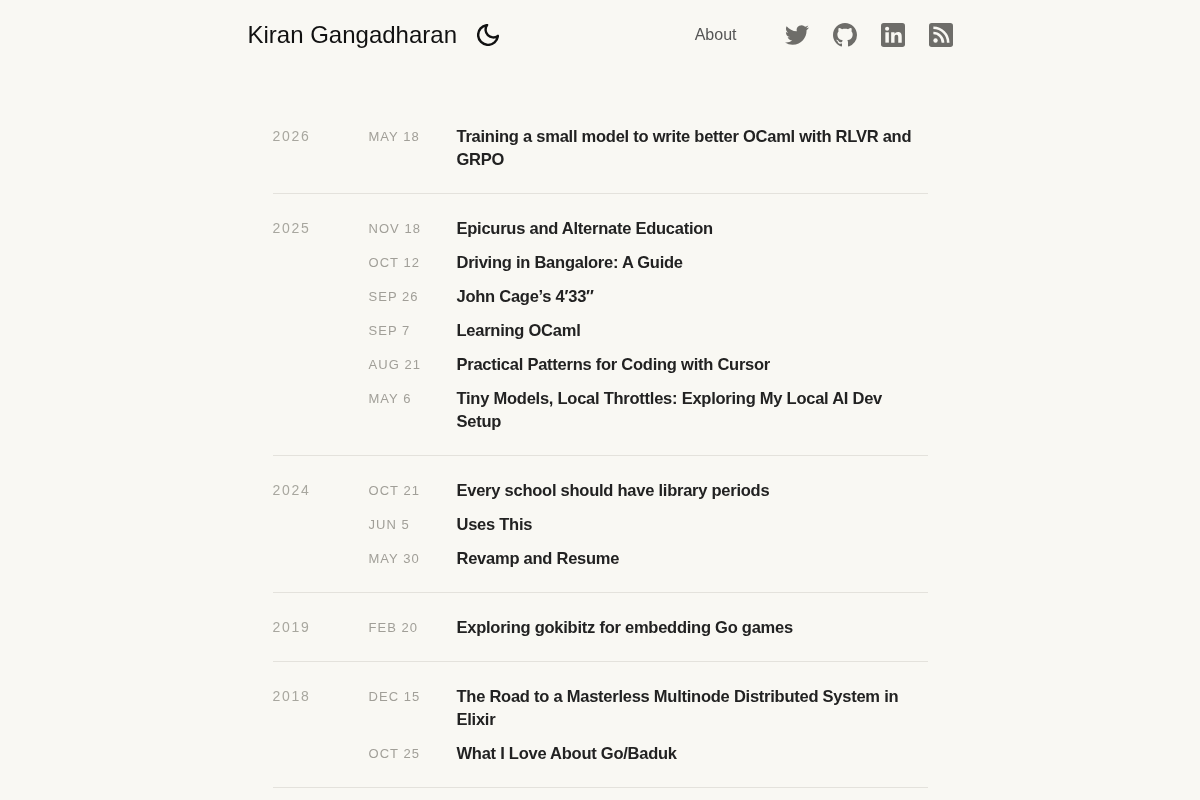 Image resolution: width=1200 pixels, height=800 pixels. I want to click on post-link: Epicurus and Alternate Education, so click(584, 228).